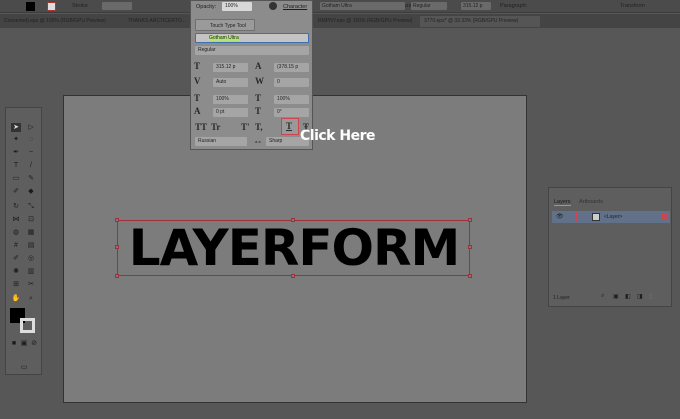  I want to click on graph-tool-icon: ▥, so click(31, 271).